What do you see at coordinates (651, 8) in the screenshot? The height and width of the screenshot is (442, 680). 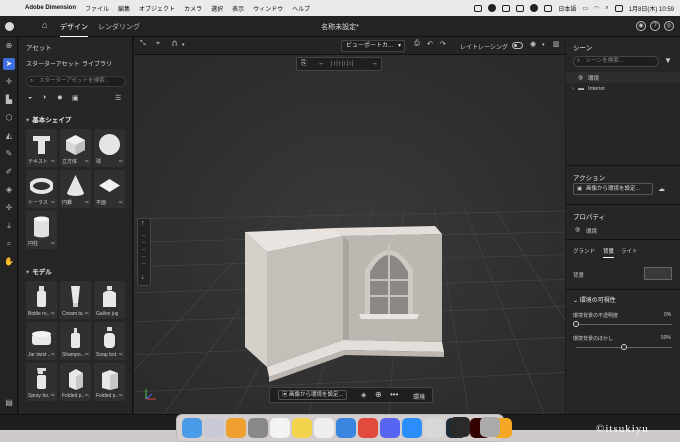 I see `menubar-datetime: 1月8日(木) 10:59` at bounding box center [651, 8].